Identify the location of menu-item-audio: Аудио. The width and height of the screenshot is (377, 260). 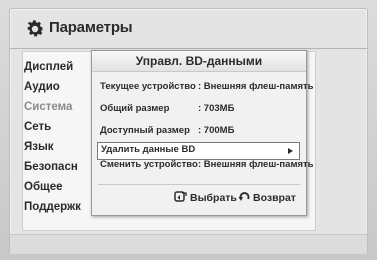
(42, 87).